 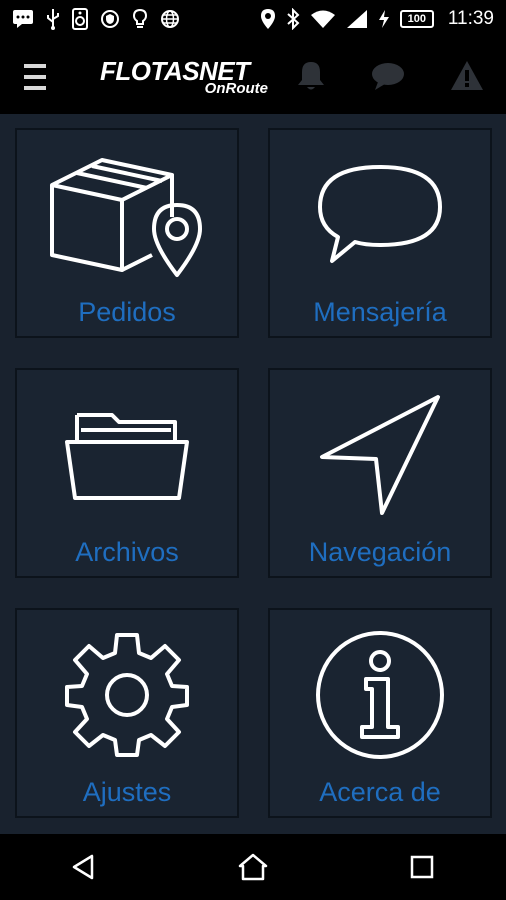 What do you see at coordinates (140, 19) in the screenshot?
I see `bulb-icon` at bounding box center [140, 19].